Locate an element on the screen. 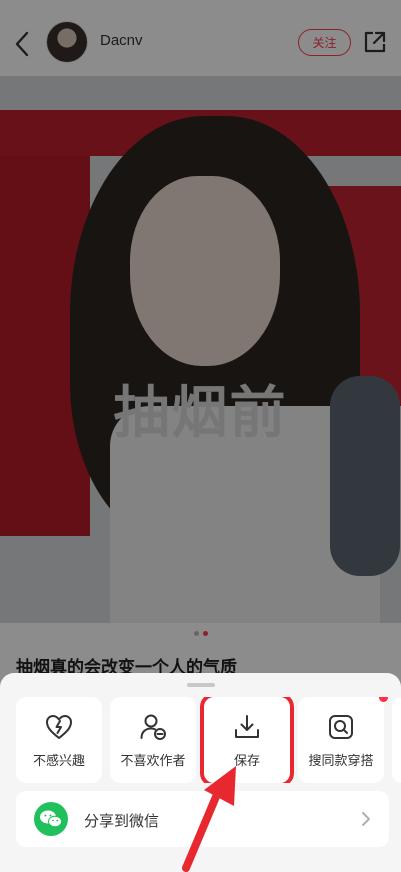  sheet-drag-handle is located at coordinates (201, 685).